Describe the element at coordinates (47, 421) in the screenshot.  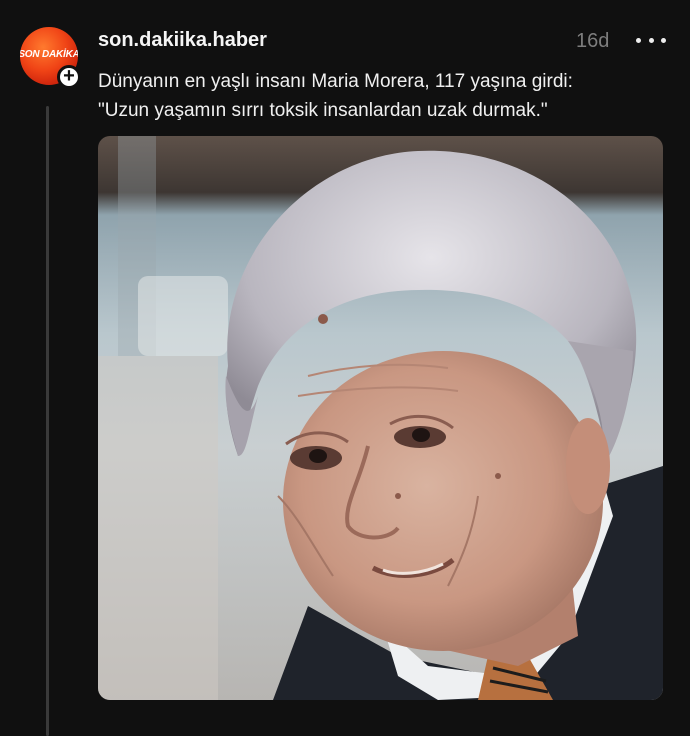
I see `thread-line` at that location.